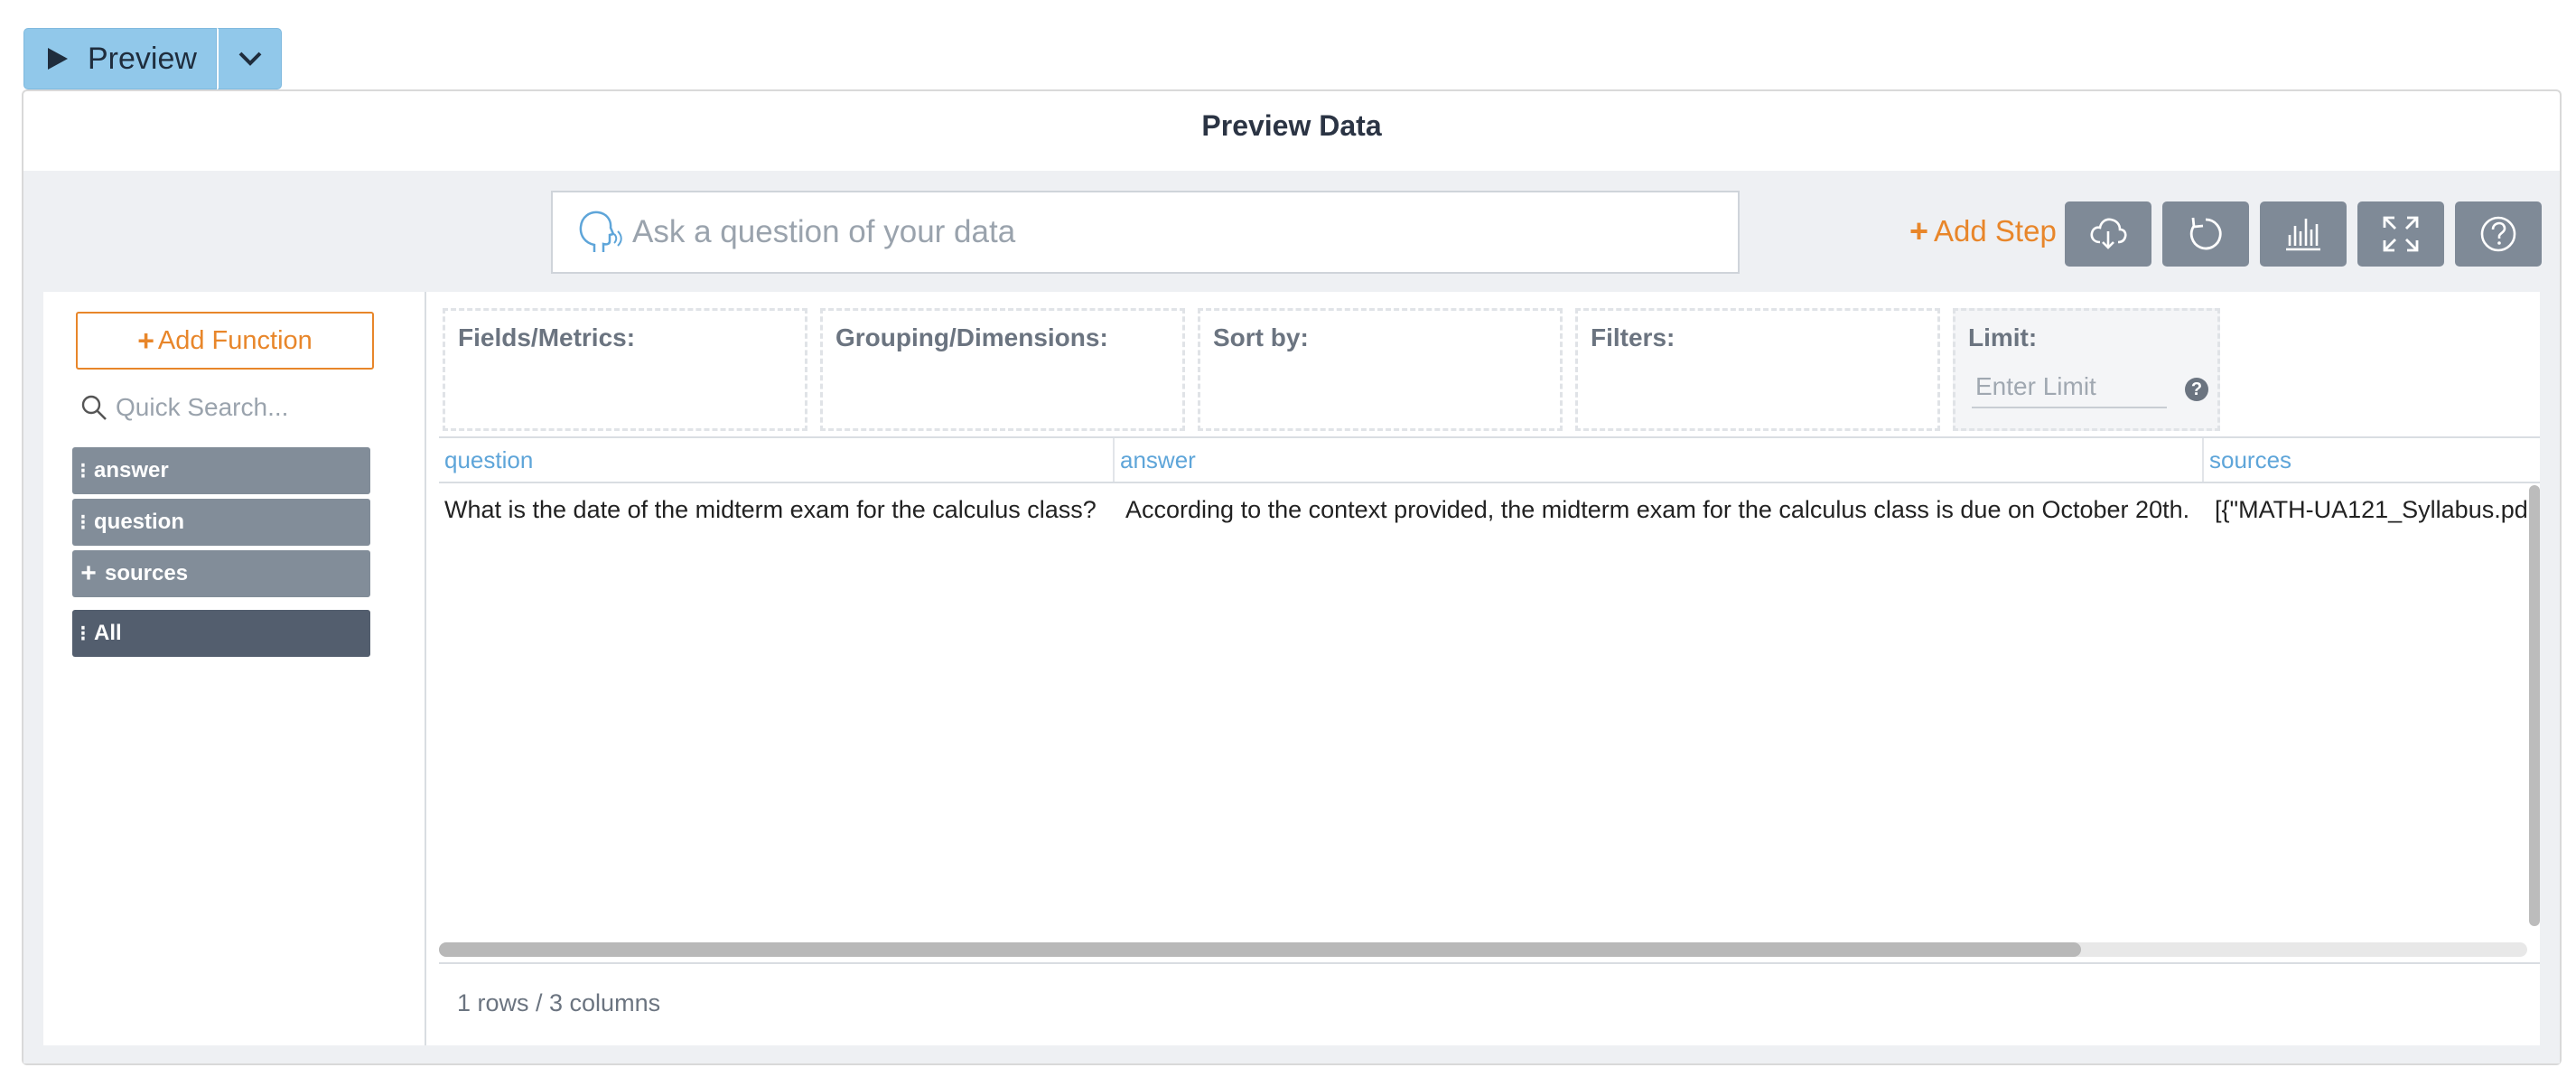 This screenshot has height=1077, width=2576. I want to click on refresh-button, so click(2205, 234).